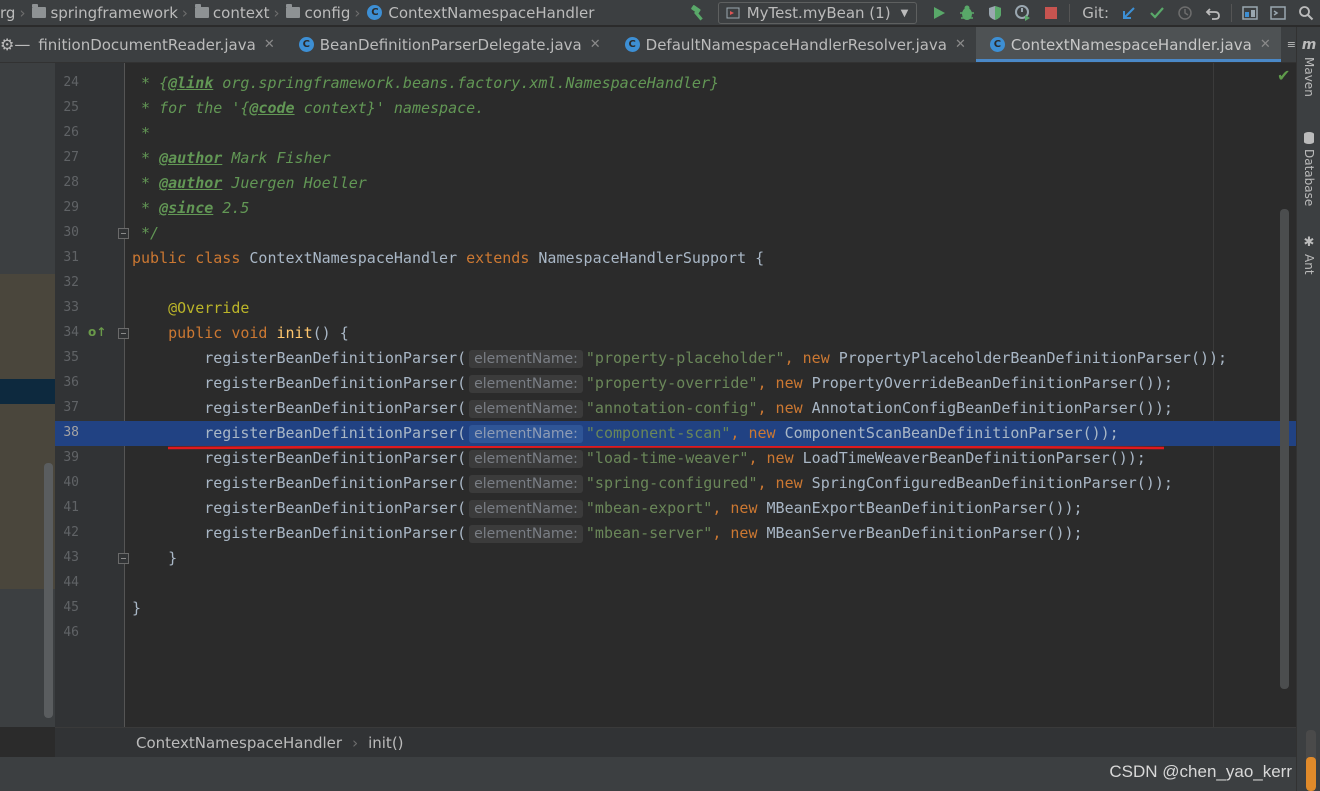 The width and height of the screenshot is (1320, 791). What do you see at coordinates (71, 407) in the screenshot?
I see `line-number: 37` at bounding box center [71, 407].